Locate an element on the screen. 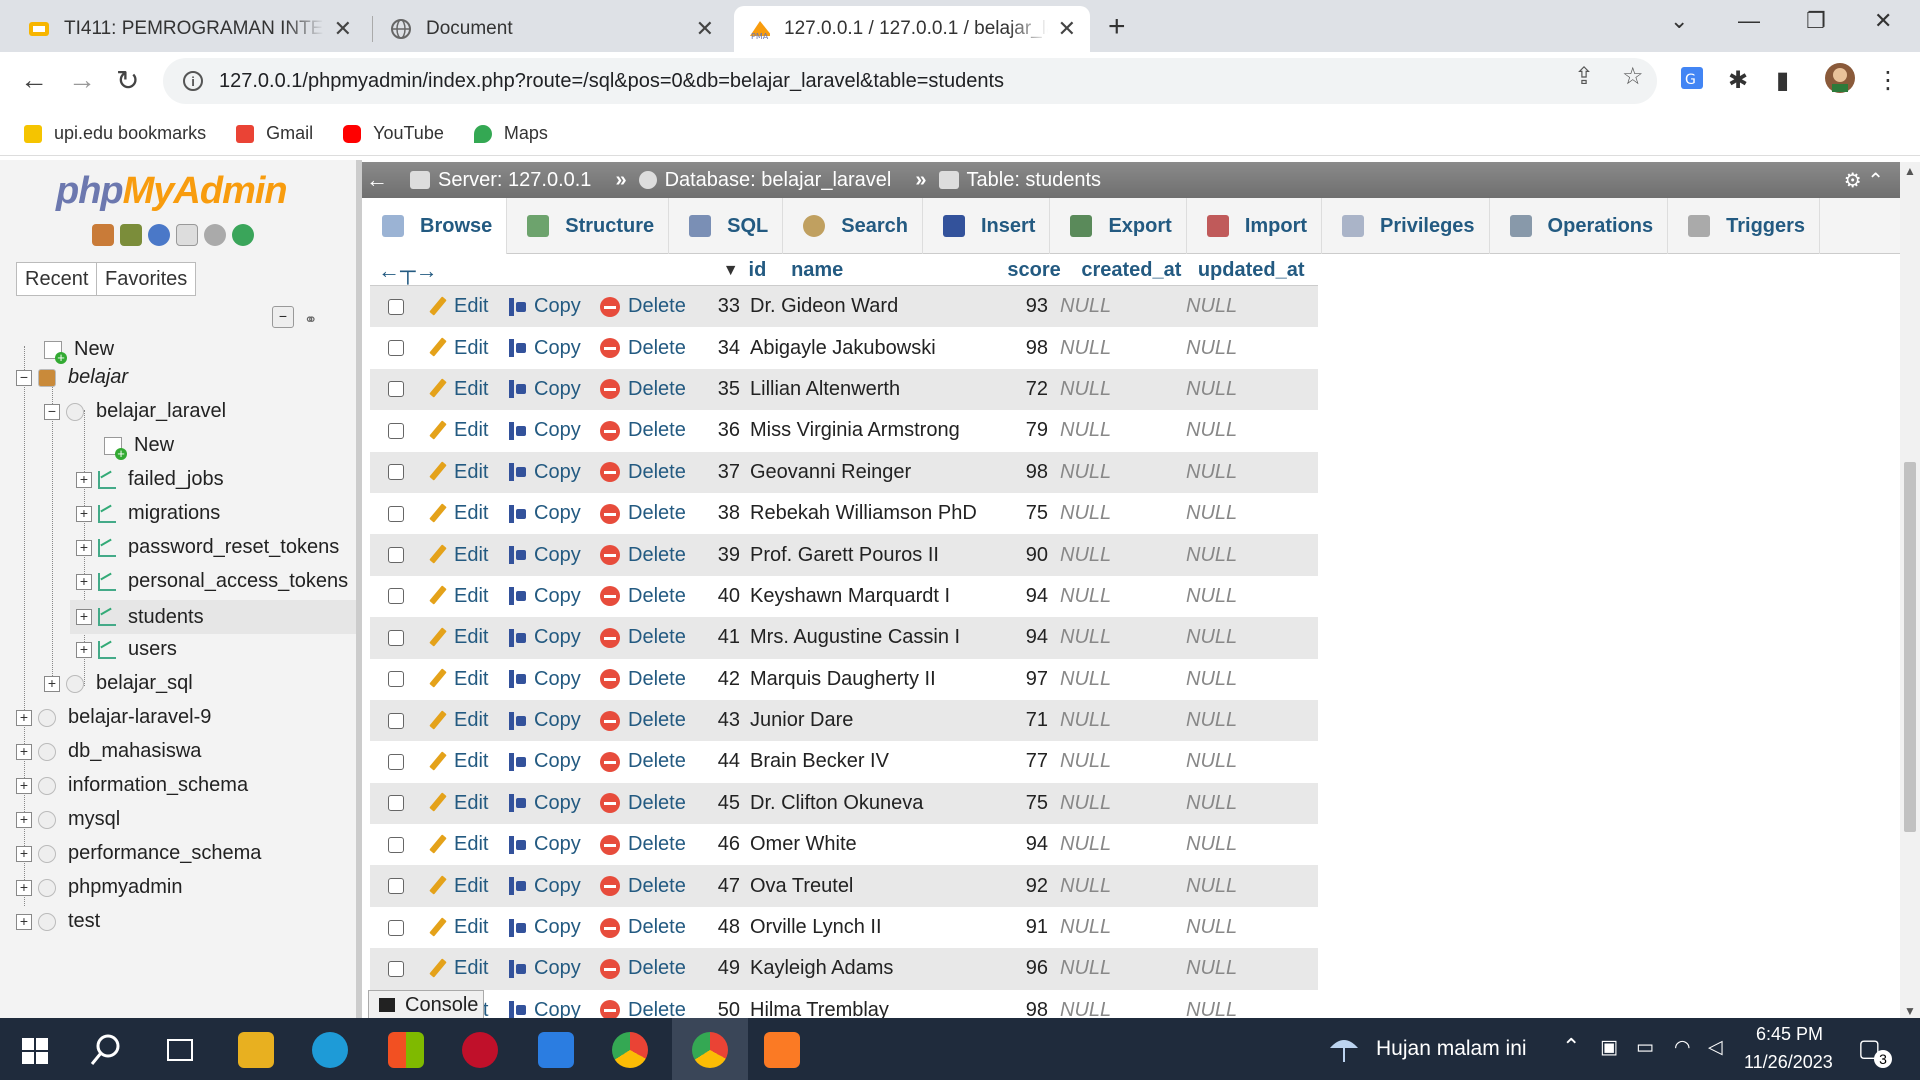 The height and width of the screenshot is (1080, 1920). cell-score: 75 is located at coordinates (1013, 513).